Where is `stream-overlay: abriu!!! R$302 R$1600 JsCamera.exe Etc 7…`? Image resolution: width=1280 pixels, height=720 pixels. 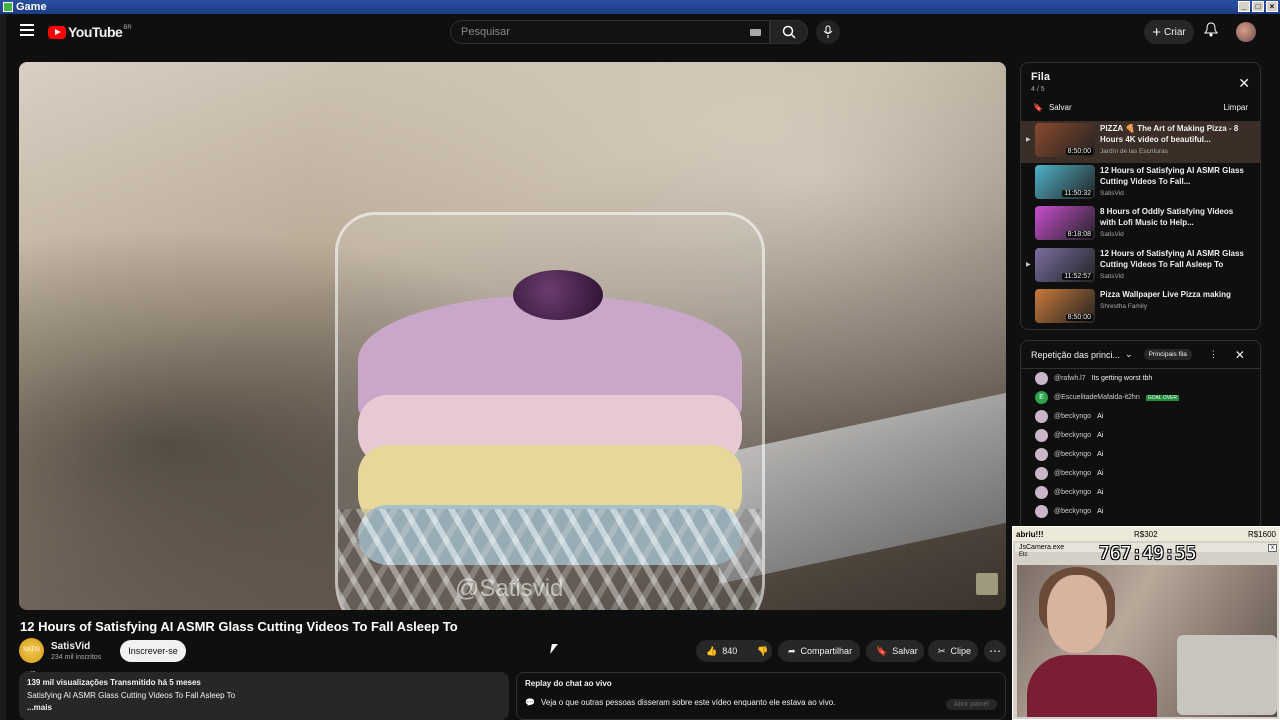 stream-overlay: abriu!!! R$302 R$1600 JsCamera.exe Etc 7… is located at coordinates (1146, 623).